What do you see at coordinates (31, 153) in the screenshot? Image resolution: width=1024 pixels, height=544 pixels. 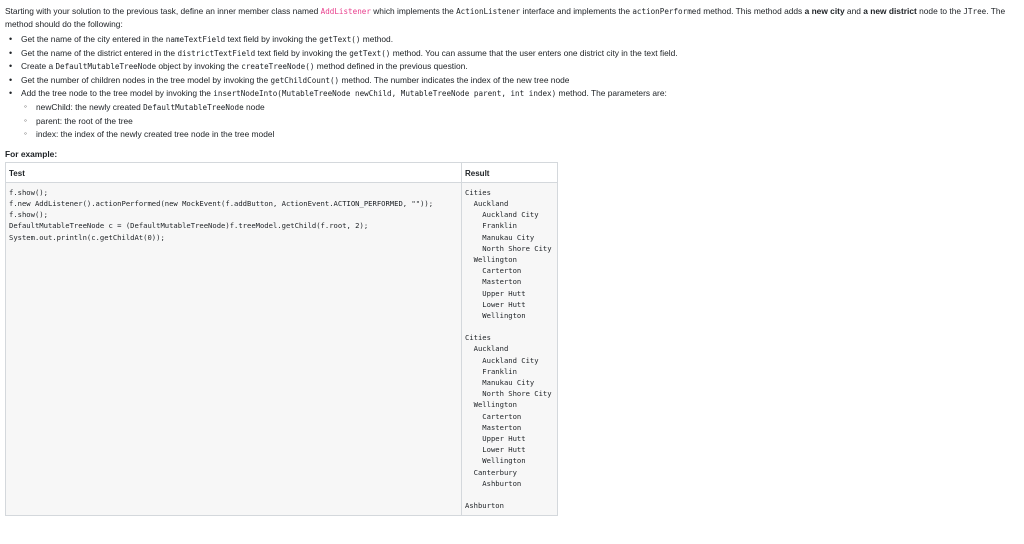 I see `example-label: For example:` at bounding box center [31, 153].